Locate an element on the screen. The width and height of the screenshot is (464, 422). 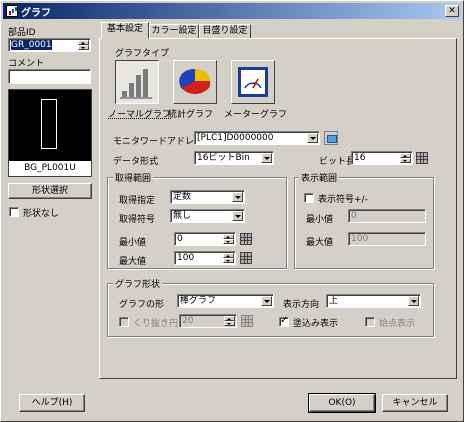
no-shape-checkbox is located at coordinates (14, 212).